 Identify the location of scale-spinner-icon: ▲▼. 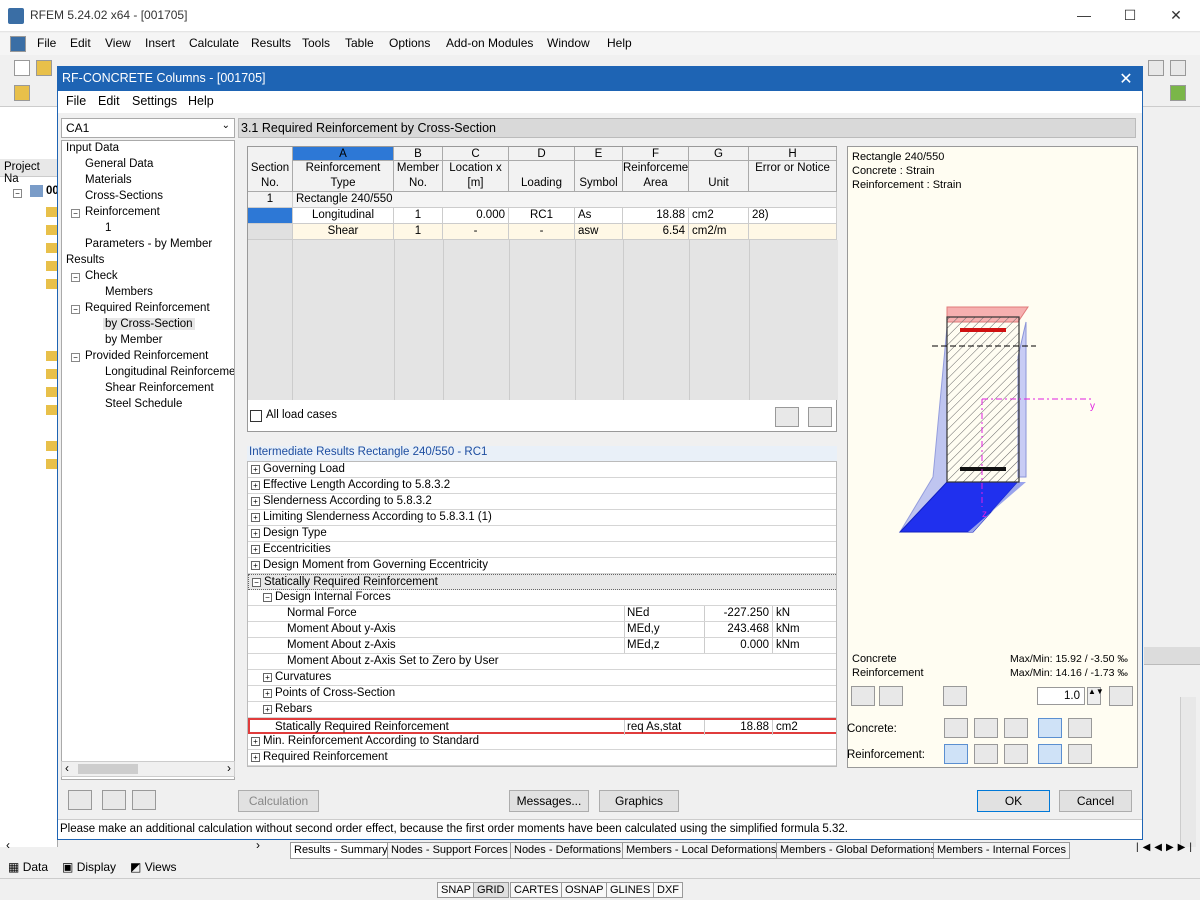
(1094, 696).